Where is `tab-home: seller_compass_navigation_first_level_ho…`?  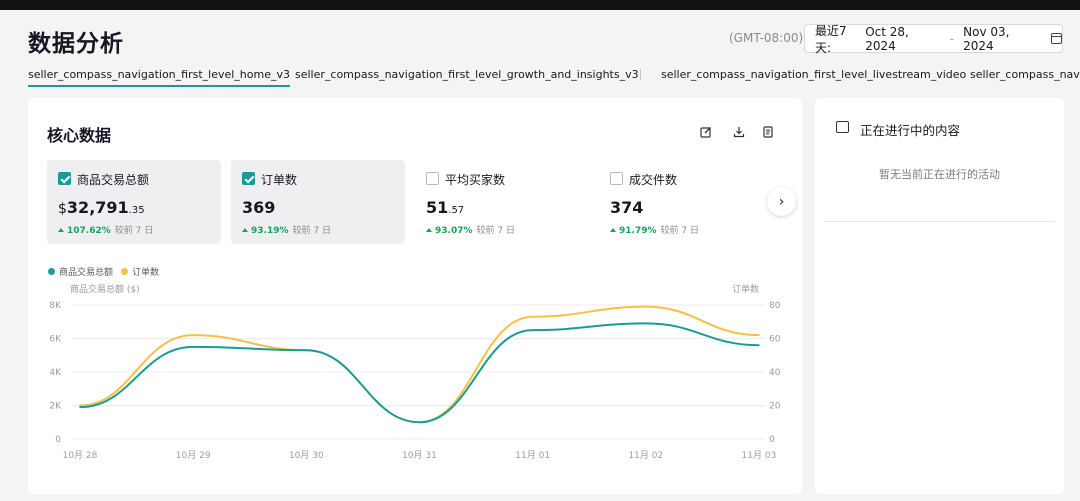 tab-home: seller_compass_navigation_first_level_ho… is located at coordinates (159, 77).